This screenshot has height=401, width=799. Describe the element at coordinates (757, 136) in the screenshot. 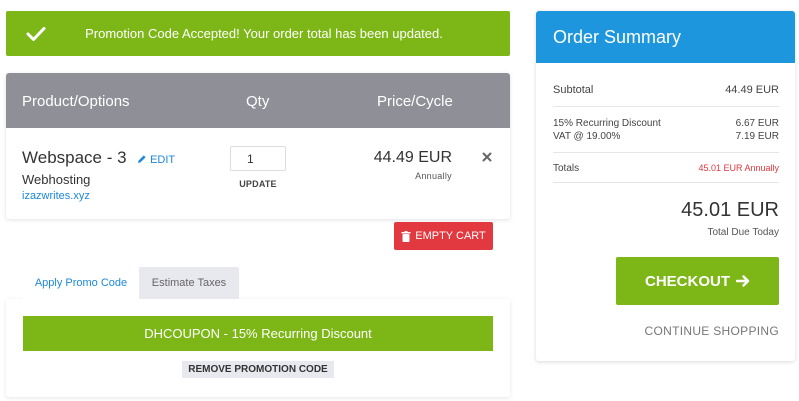

I see `vat-value: 7.19 EUR` at that location.